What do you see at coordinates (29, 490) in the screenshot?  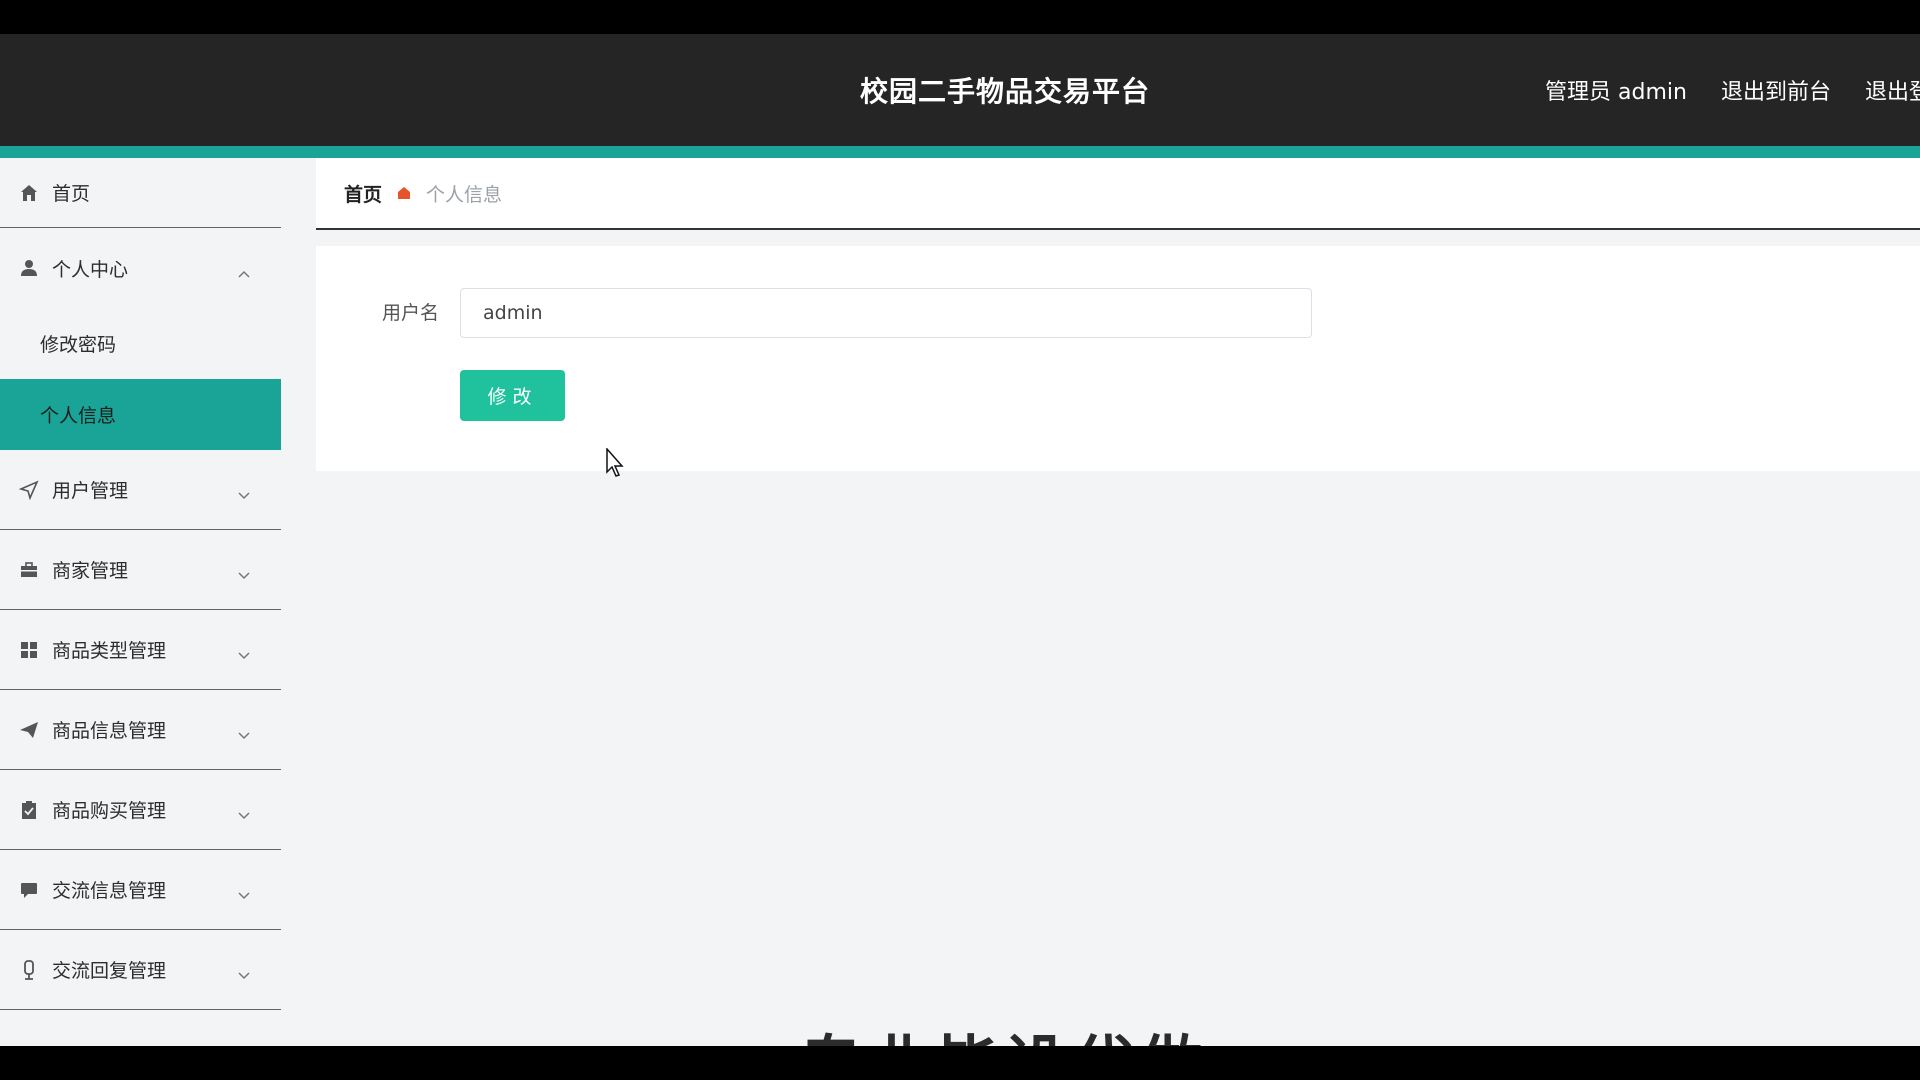 I see `send-icon` at bounding box center [29, 490].